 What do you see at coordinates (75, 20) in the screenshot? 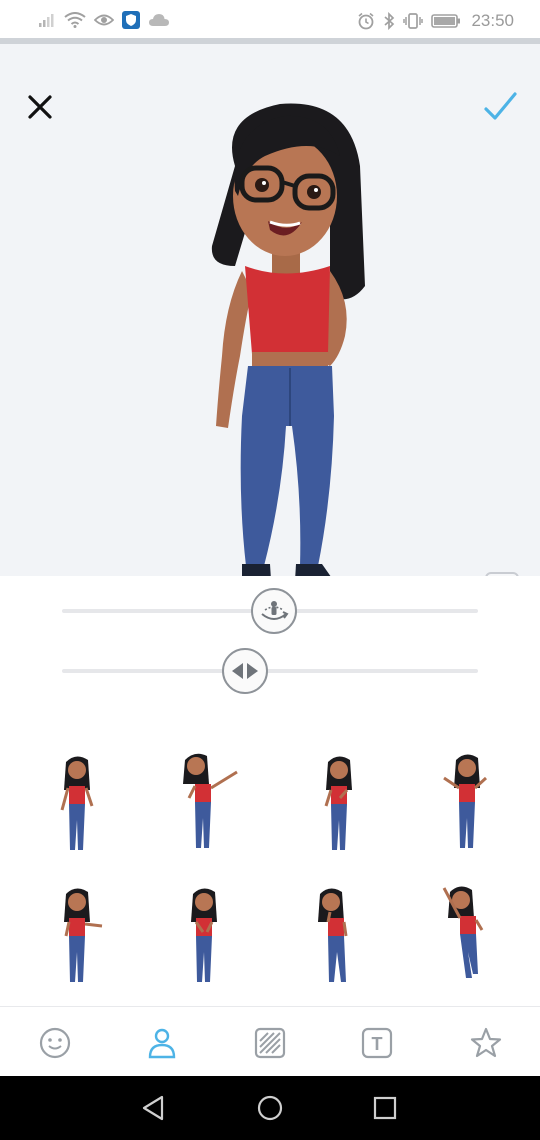
I see `wifi-icon` at bounding box center [75, 20].